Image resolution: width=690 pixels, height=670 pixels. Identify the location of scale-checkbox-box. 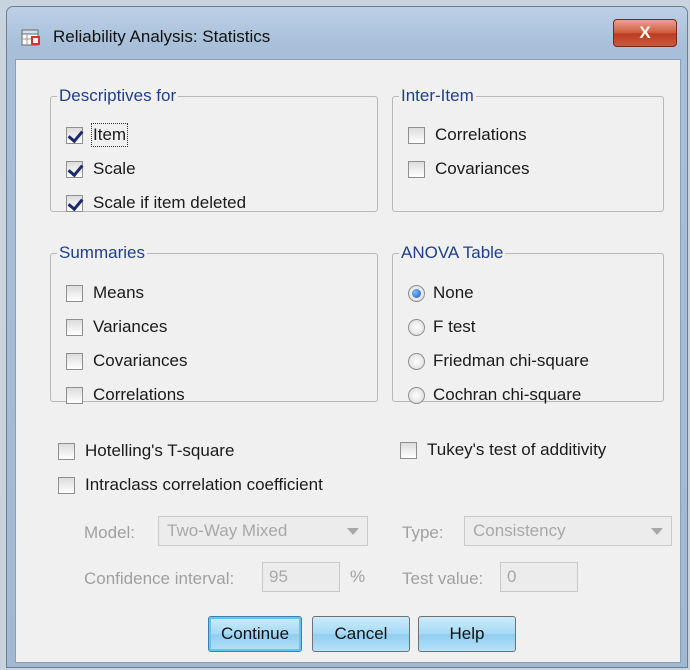
(74, 169).